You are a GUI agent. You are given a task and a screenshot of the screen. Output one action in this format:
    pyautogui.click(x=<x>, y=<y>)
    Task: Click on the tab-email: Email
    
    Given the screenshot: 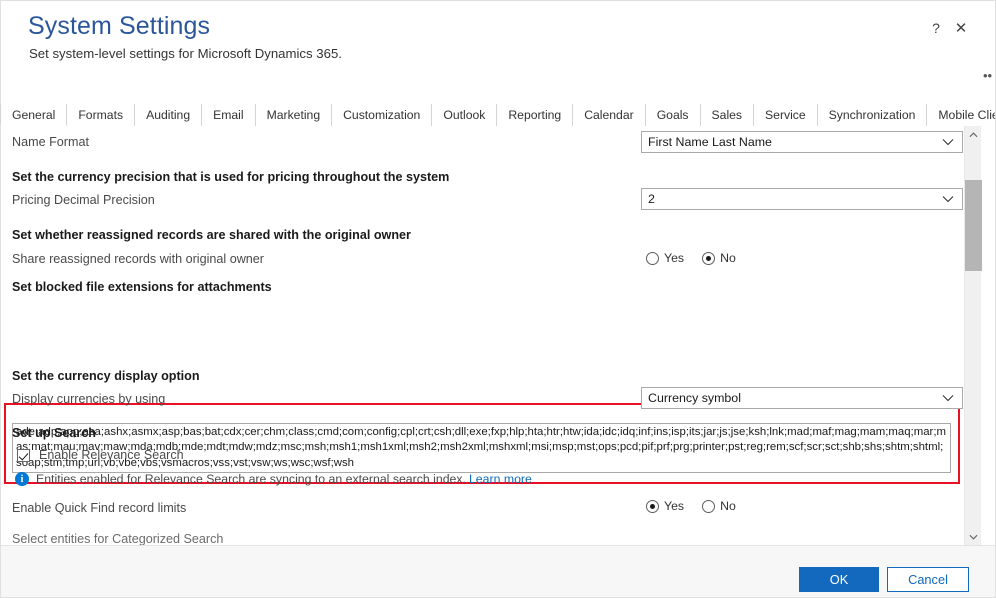 What is the action you would take?
    pyautogui.click(x=229, y=115)
    